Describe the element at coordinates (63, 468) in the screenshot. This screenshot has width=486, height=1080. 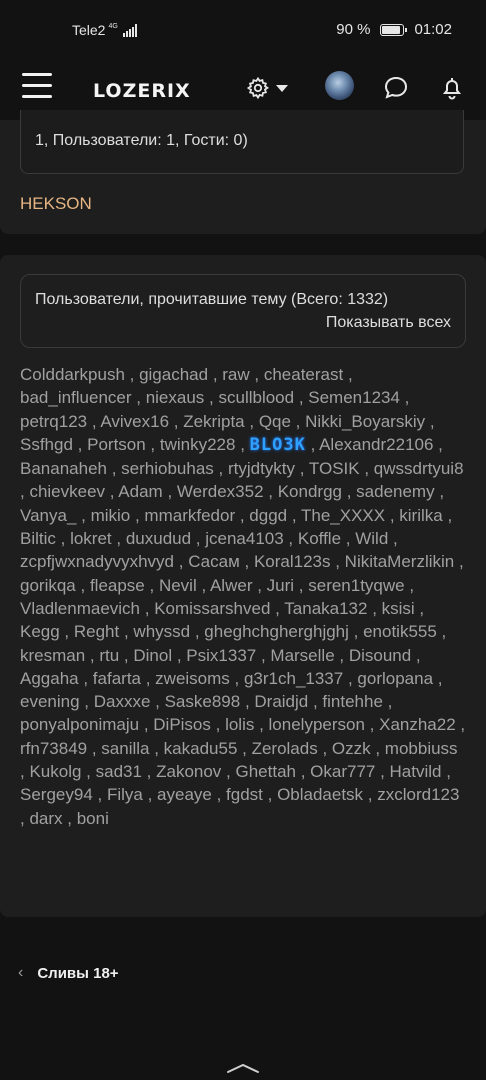
I see `reader-user-link: Bananaheh` at that location.